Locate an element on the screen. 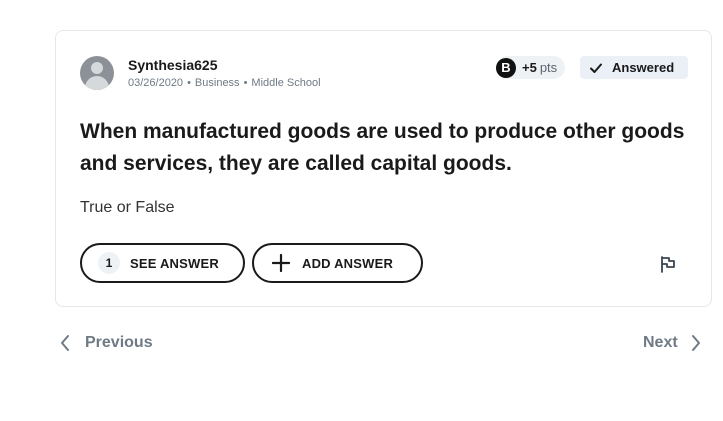 This screenshot has height=421, width=723. previous-question-link: Previous is located at coordinates (106, 343).